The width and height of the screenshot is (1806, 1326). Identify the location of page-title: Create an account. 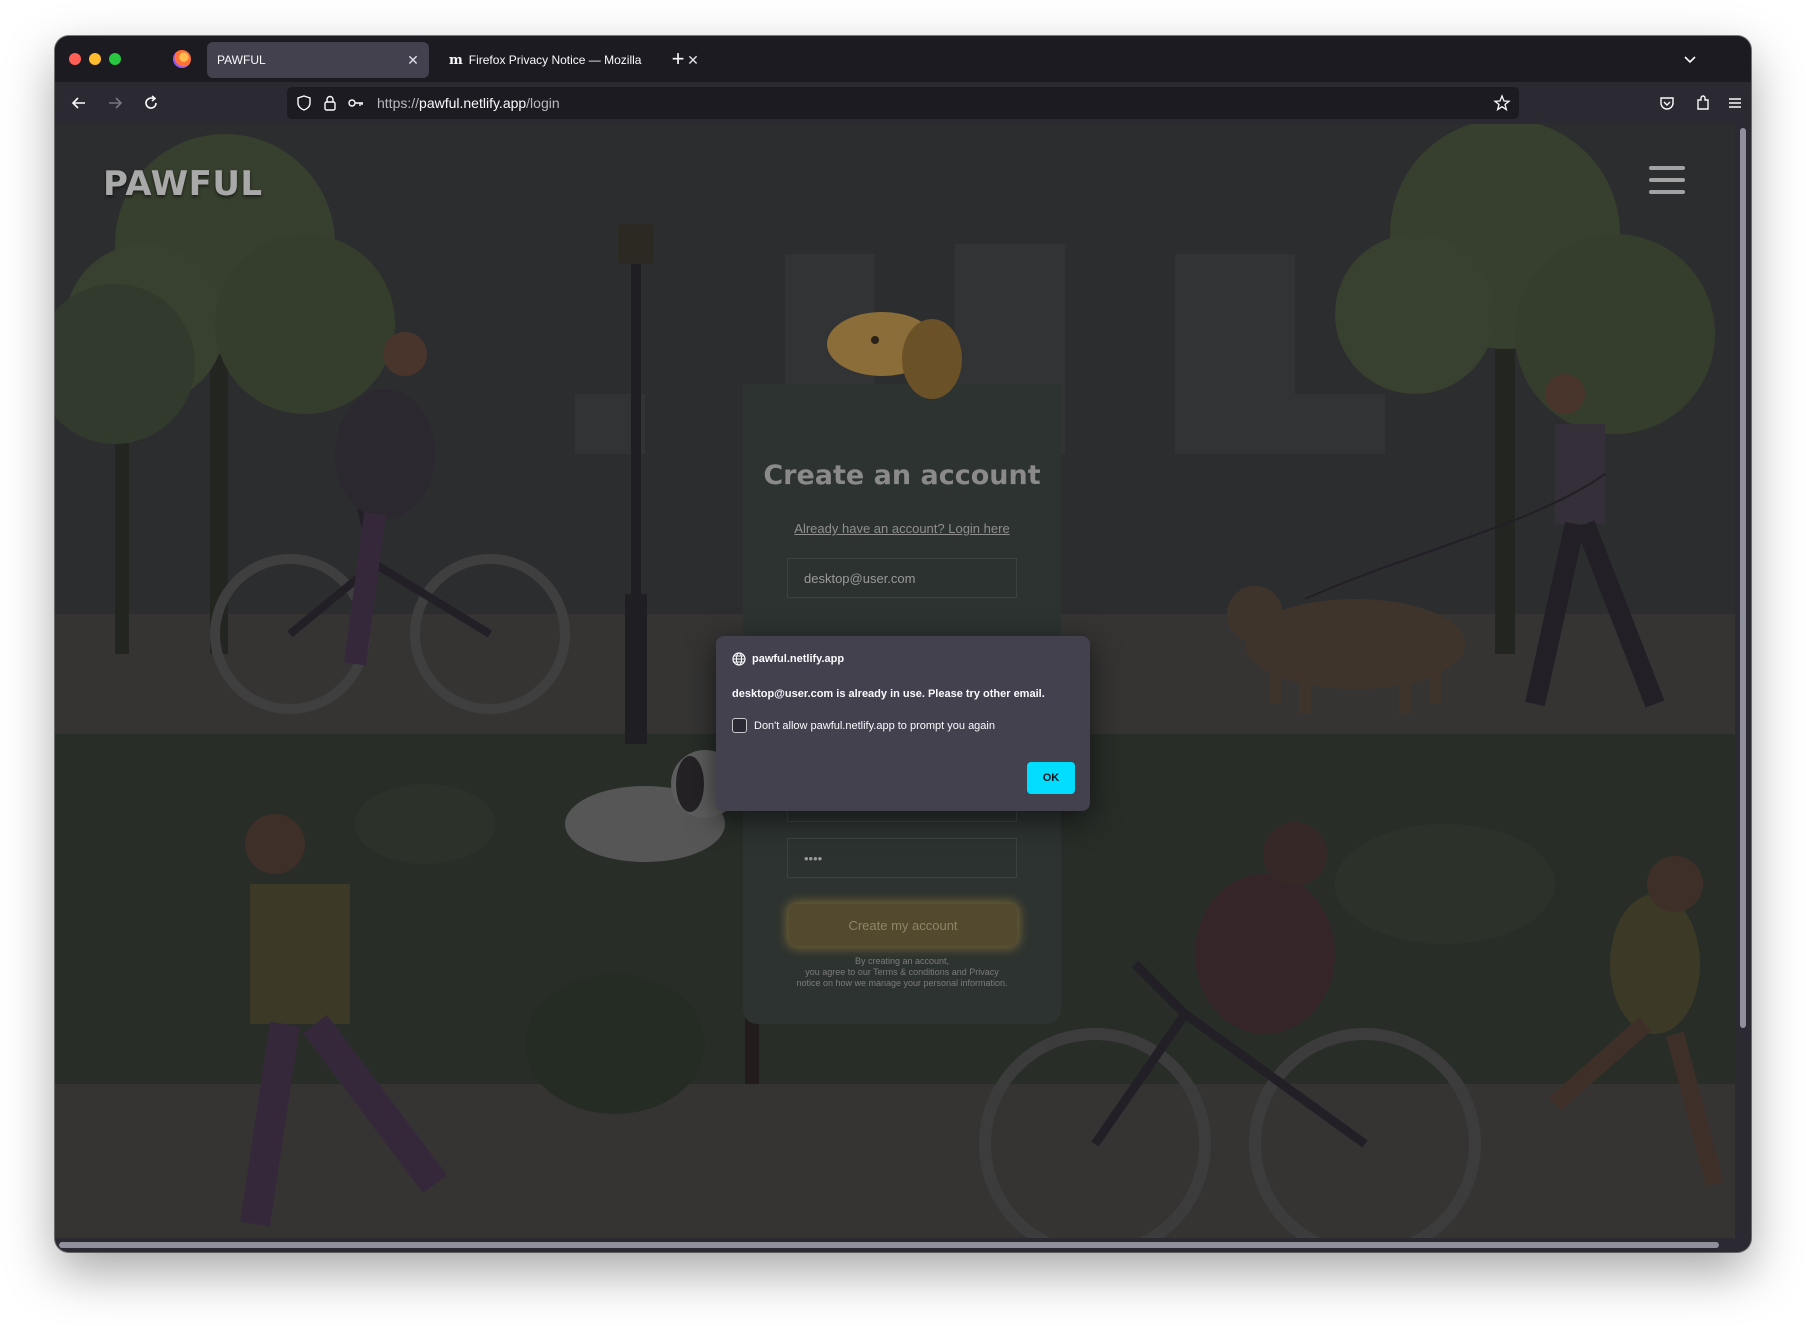
(902, 475).